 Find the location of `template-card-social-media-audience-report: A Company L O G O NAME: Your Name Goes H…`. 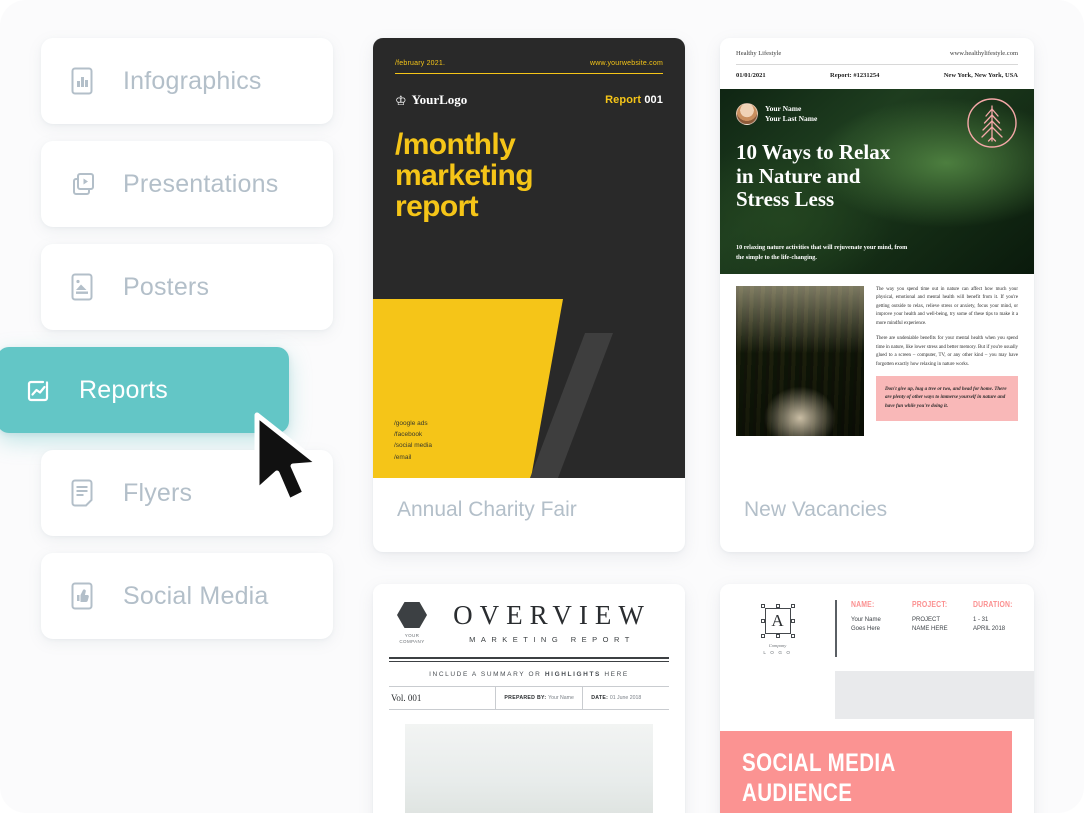

template-card-social-media-audience-report: A Company L O G O NAME: Your Name Goes H… is located at coordinates (877, 698).